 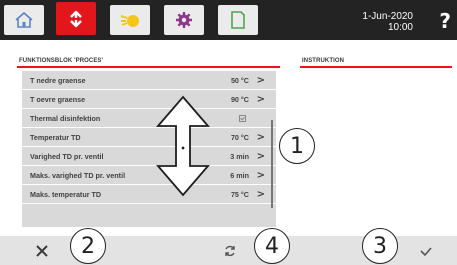 I want to click on callout-3: 3, so click(x=380, y=246).